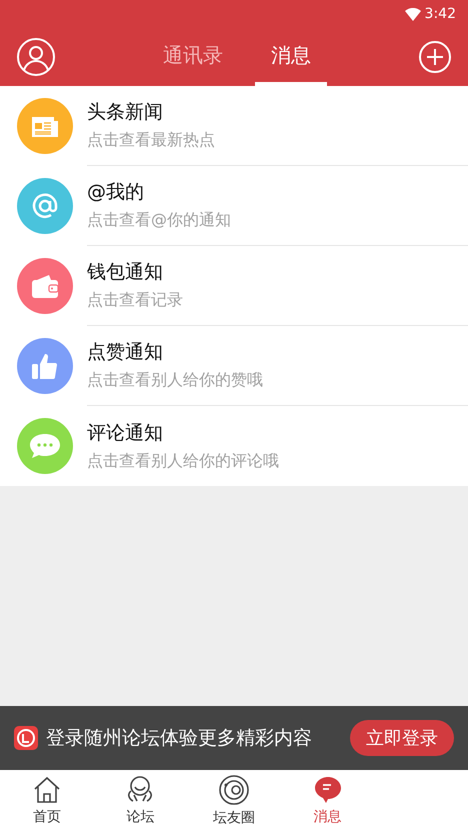  Describe the element at coordinates (435, 57) in the screenshot. I see `add-icon` at that location.